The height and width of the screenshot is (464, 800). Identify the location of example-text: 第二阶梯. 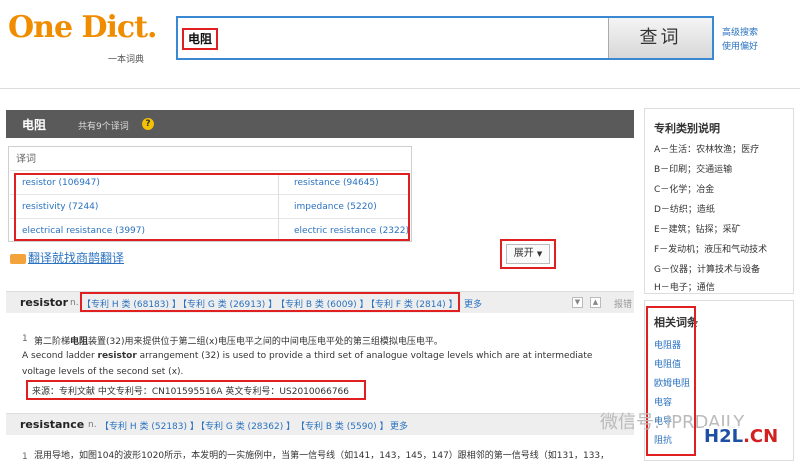
(52, 342).